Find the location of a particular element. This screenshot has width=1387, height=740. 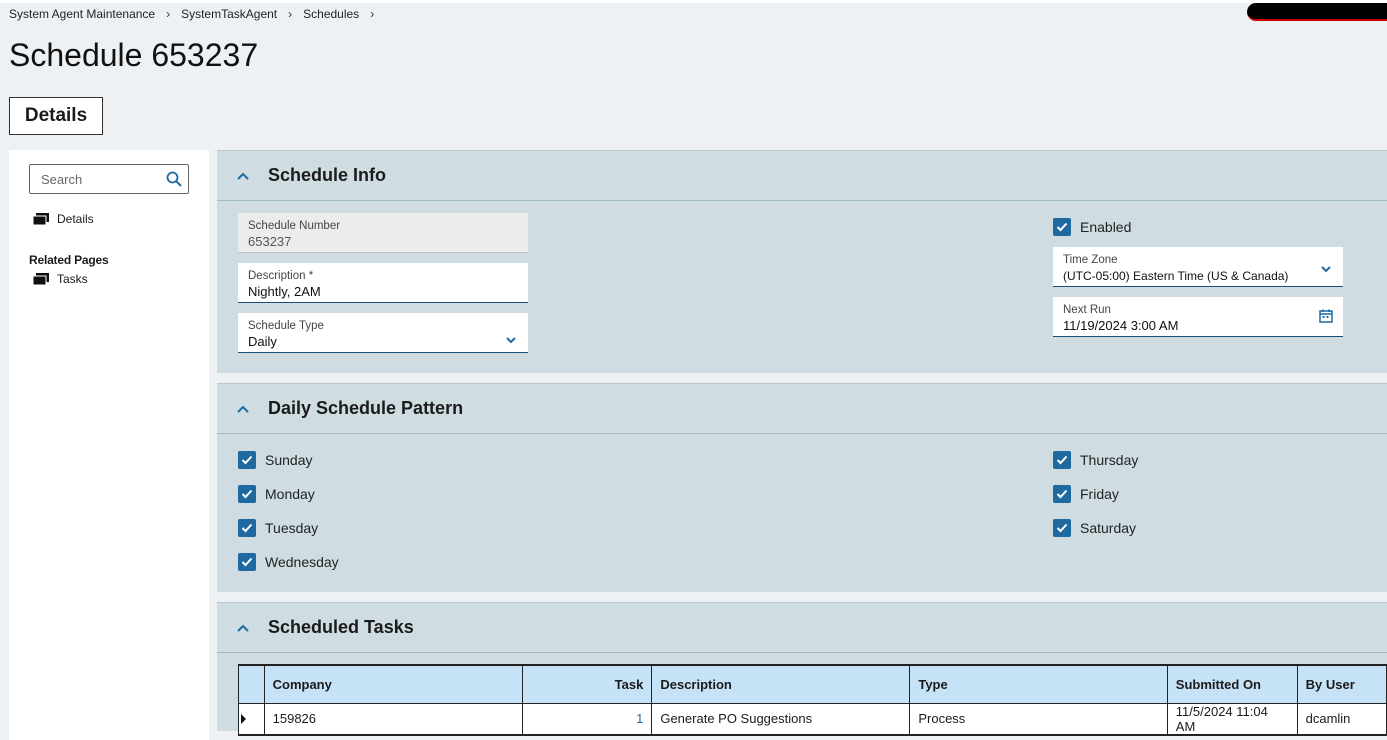

search-icon is located at coordinates (174, 179).